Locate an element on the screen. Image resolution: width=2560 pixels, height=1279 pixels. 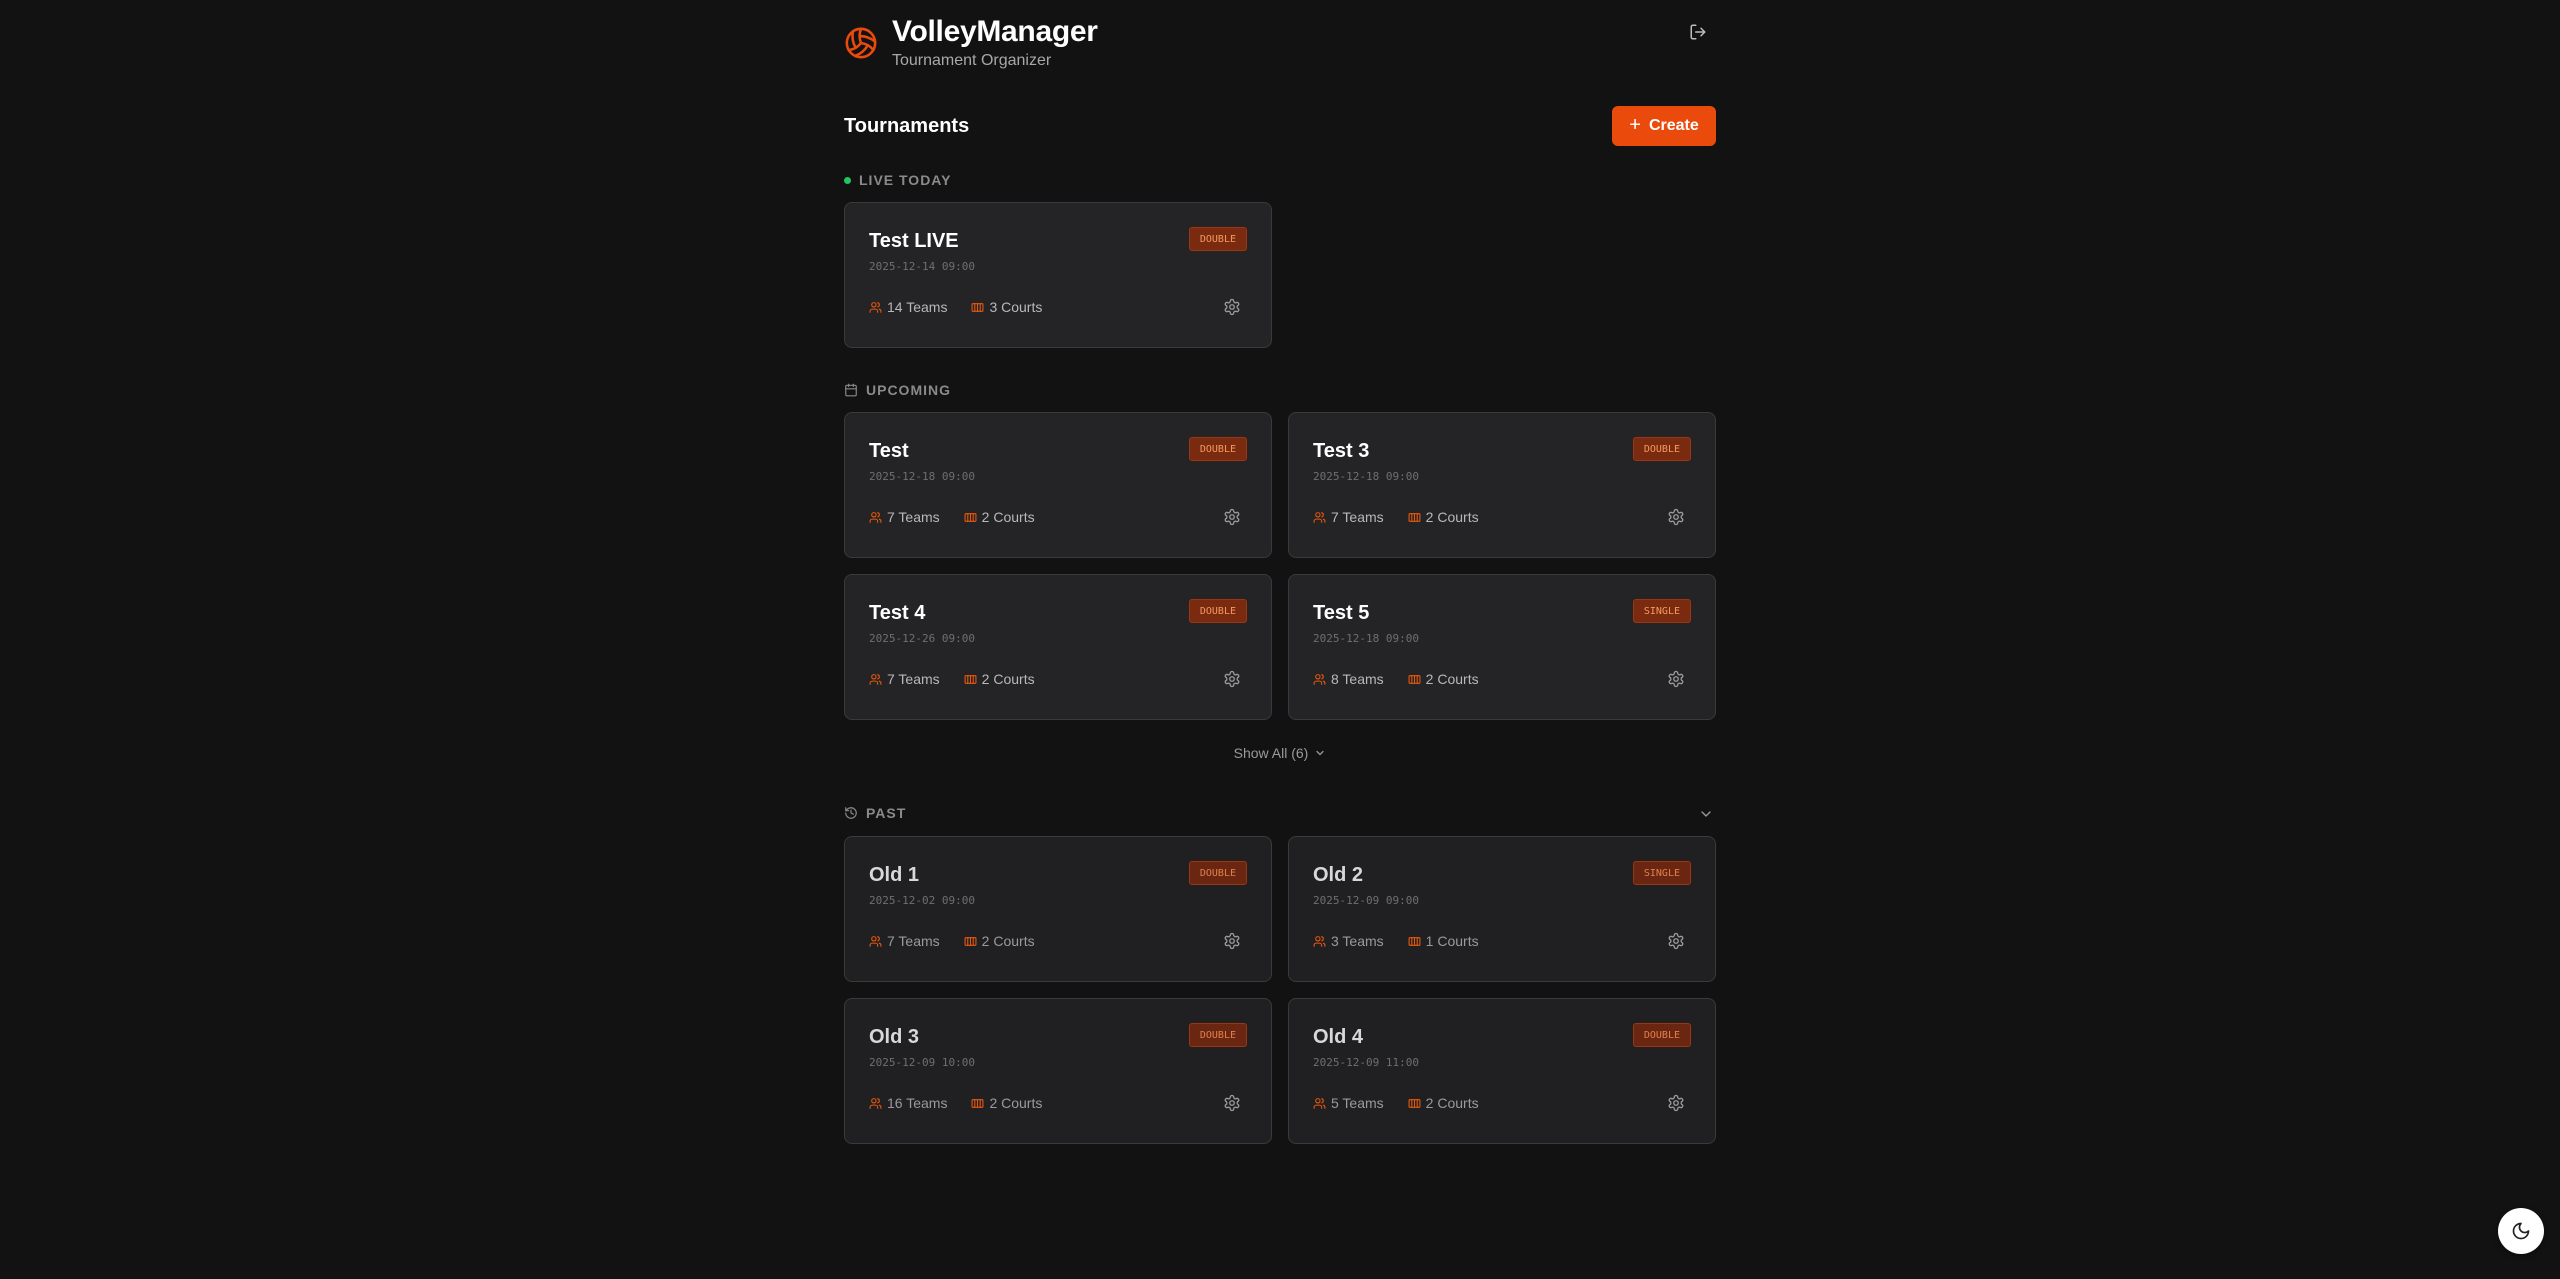
tournament-date: 2025-12-09 10:00 is located at coordinates (922, 1062).